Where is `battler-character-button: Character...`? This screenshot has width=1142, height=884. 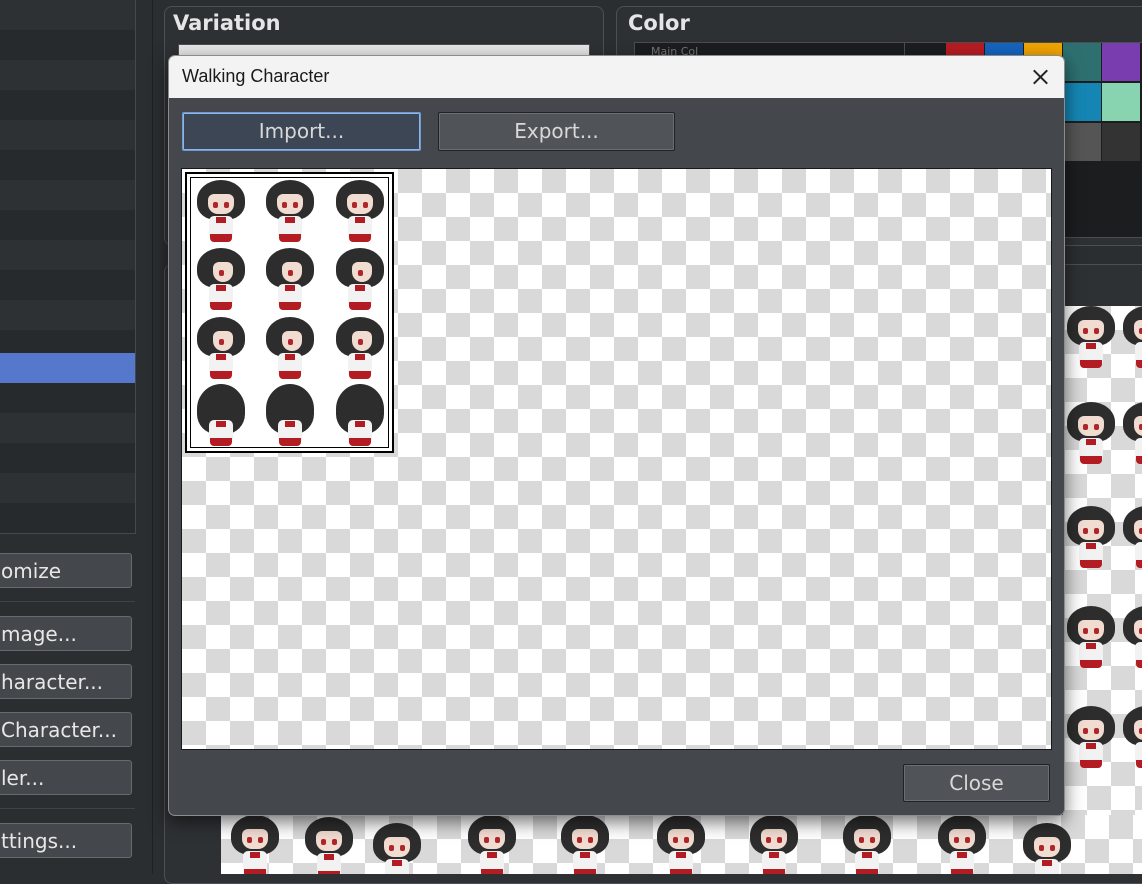 battler-character-button: Character... is located at coordinates (66, 729).